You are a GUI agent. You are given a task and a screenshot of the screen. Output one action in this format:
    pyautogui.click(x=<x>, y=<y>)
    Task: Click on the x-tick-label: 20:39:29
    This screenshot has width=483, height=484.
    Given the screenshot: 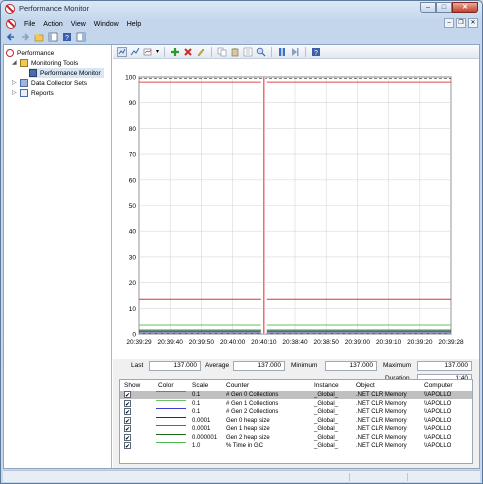 What is the action you would take?
    pyautogui.click(x=139, y=342)
    